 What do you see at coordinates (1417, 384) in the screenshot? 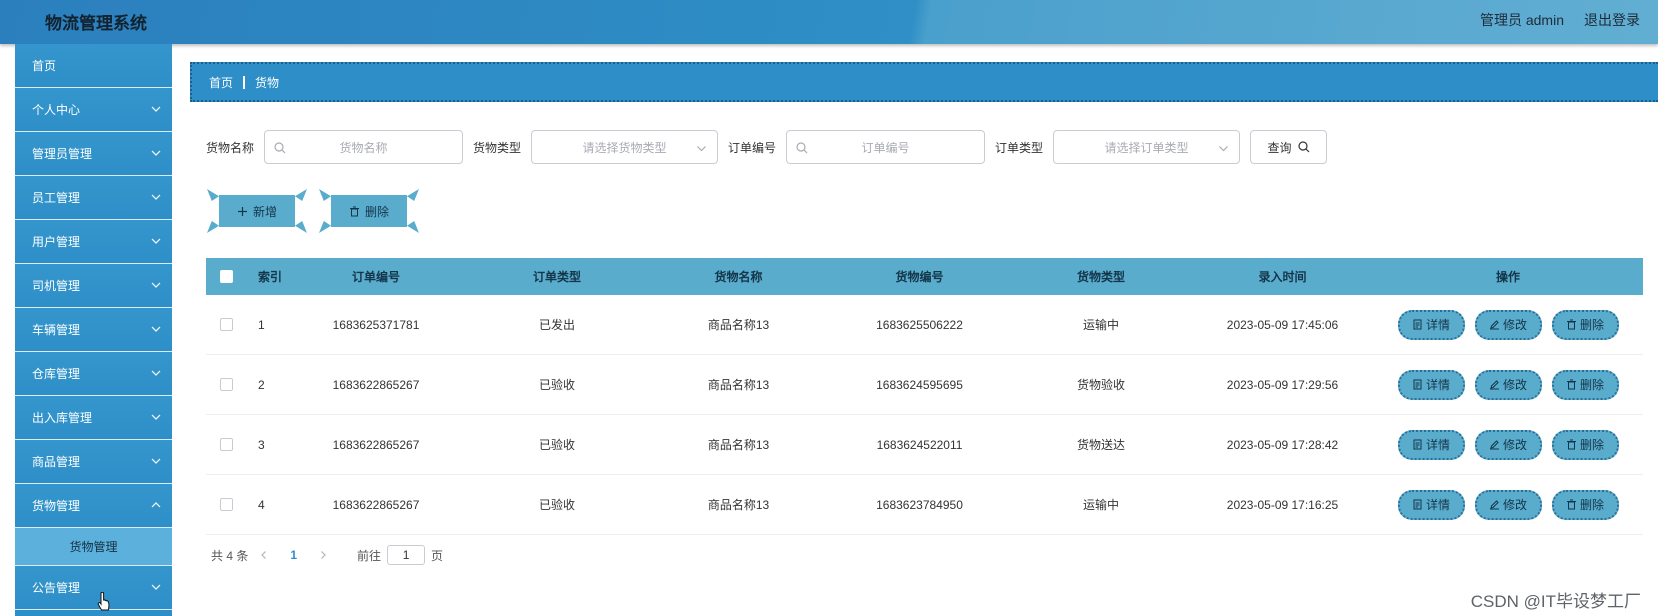
I see `document-icon` at bounding box center [1417, 384].